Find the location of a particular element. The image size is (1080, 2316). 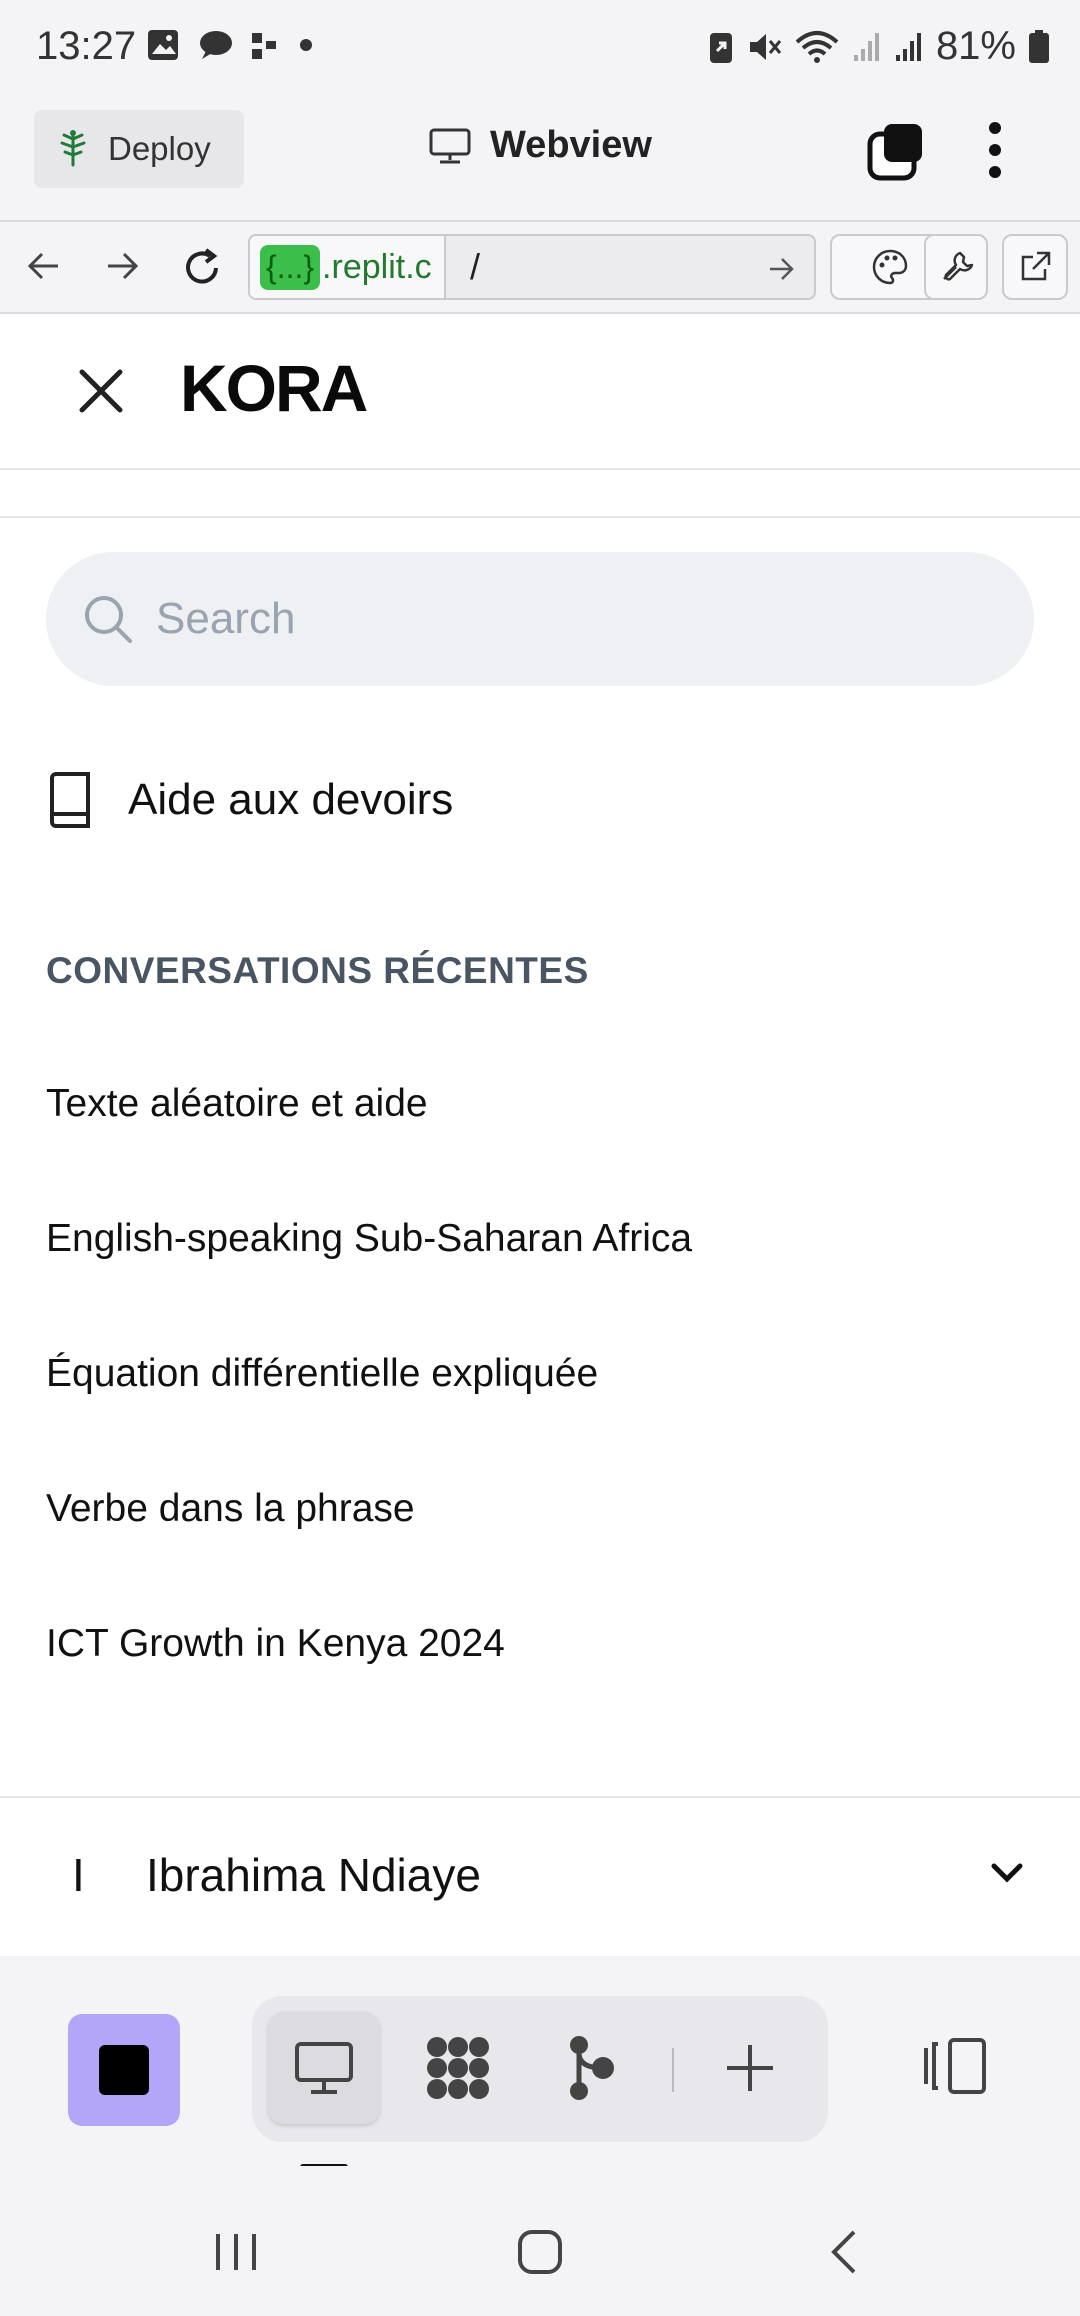

tab-workspace is located at coordinates (458, 2068).